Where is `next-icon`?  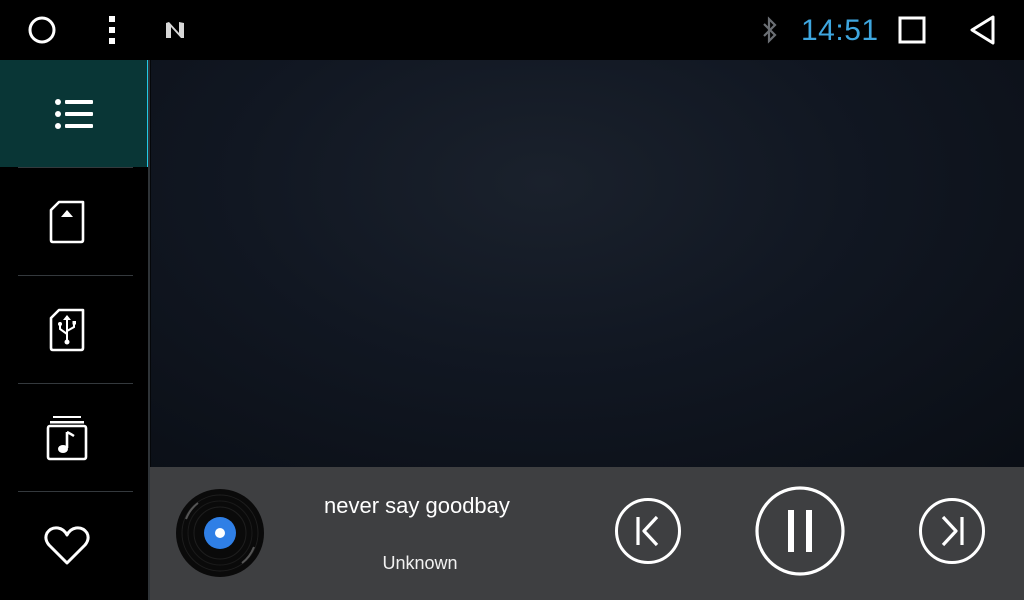 next-icon is located at coordinates (952, 531).